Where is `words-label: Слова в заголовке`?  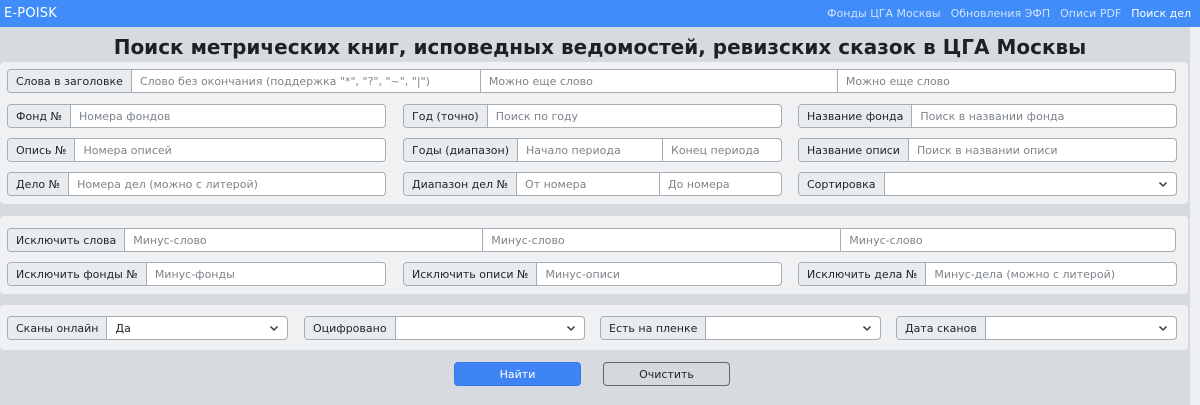
words-label: Слова в заголовке is located at coordinates (70, 81).